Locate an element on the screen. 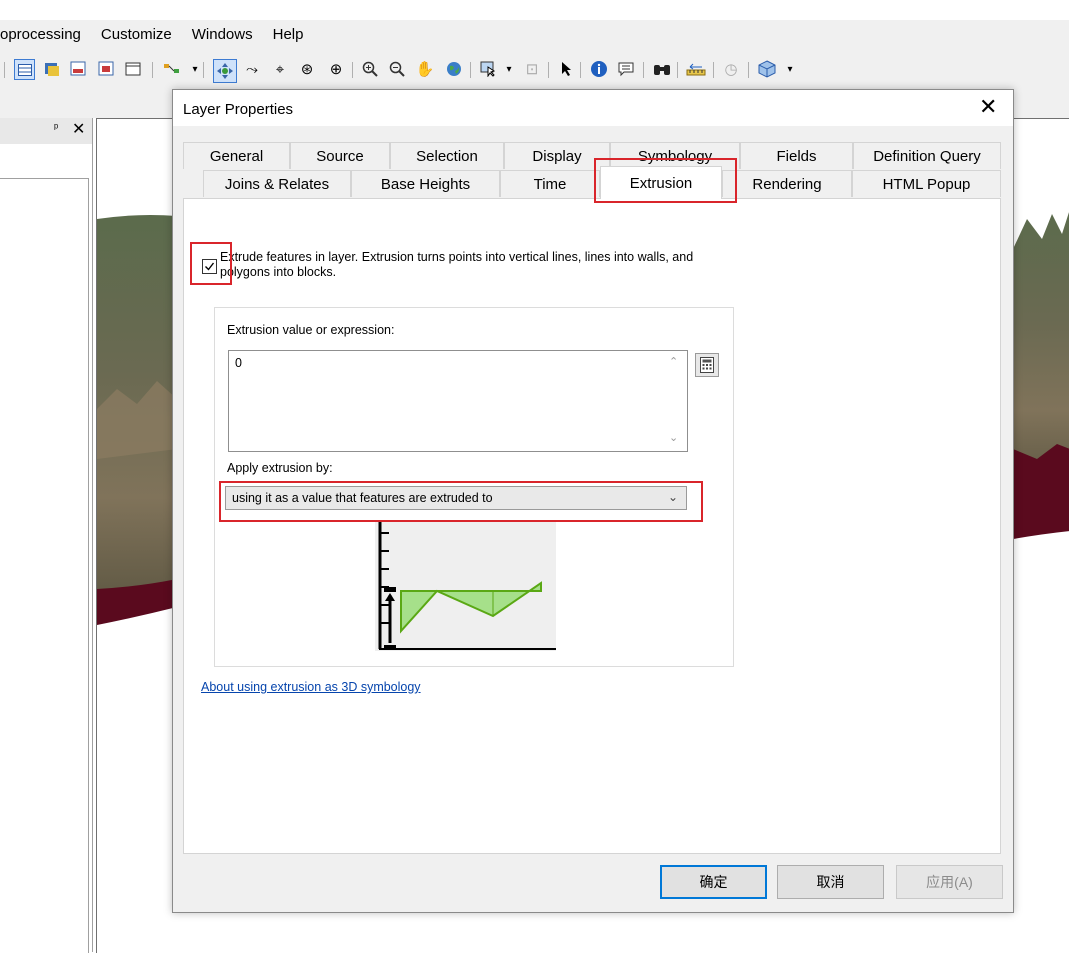 The height and width of the screenshot is (953, 1069). toolbar: ▾ ⤳ ⌖ ⊛ ⊕ ✋ ▾ ⊡ ◷ ▾ is located at coordinates (534, 71).